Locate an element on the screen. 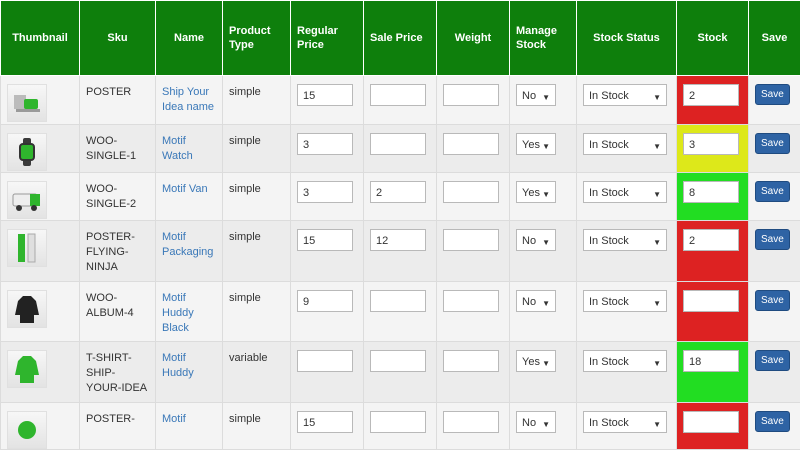  sale-price-cell is located at coordinates (400, 426).